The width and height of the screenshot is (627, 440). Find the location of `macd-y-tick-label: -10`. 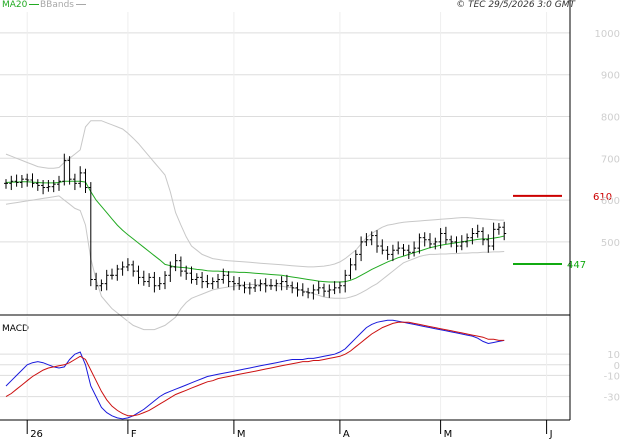

macd-y-tick-label: -10 is located at coordinates (612, 376).